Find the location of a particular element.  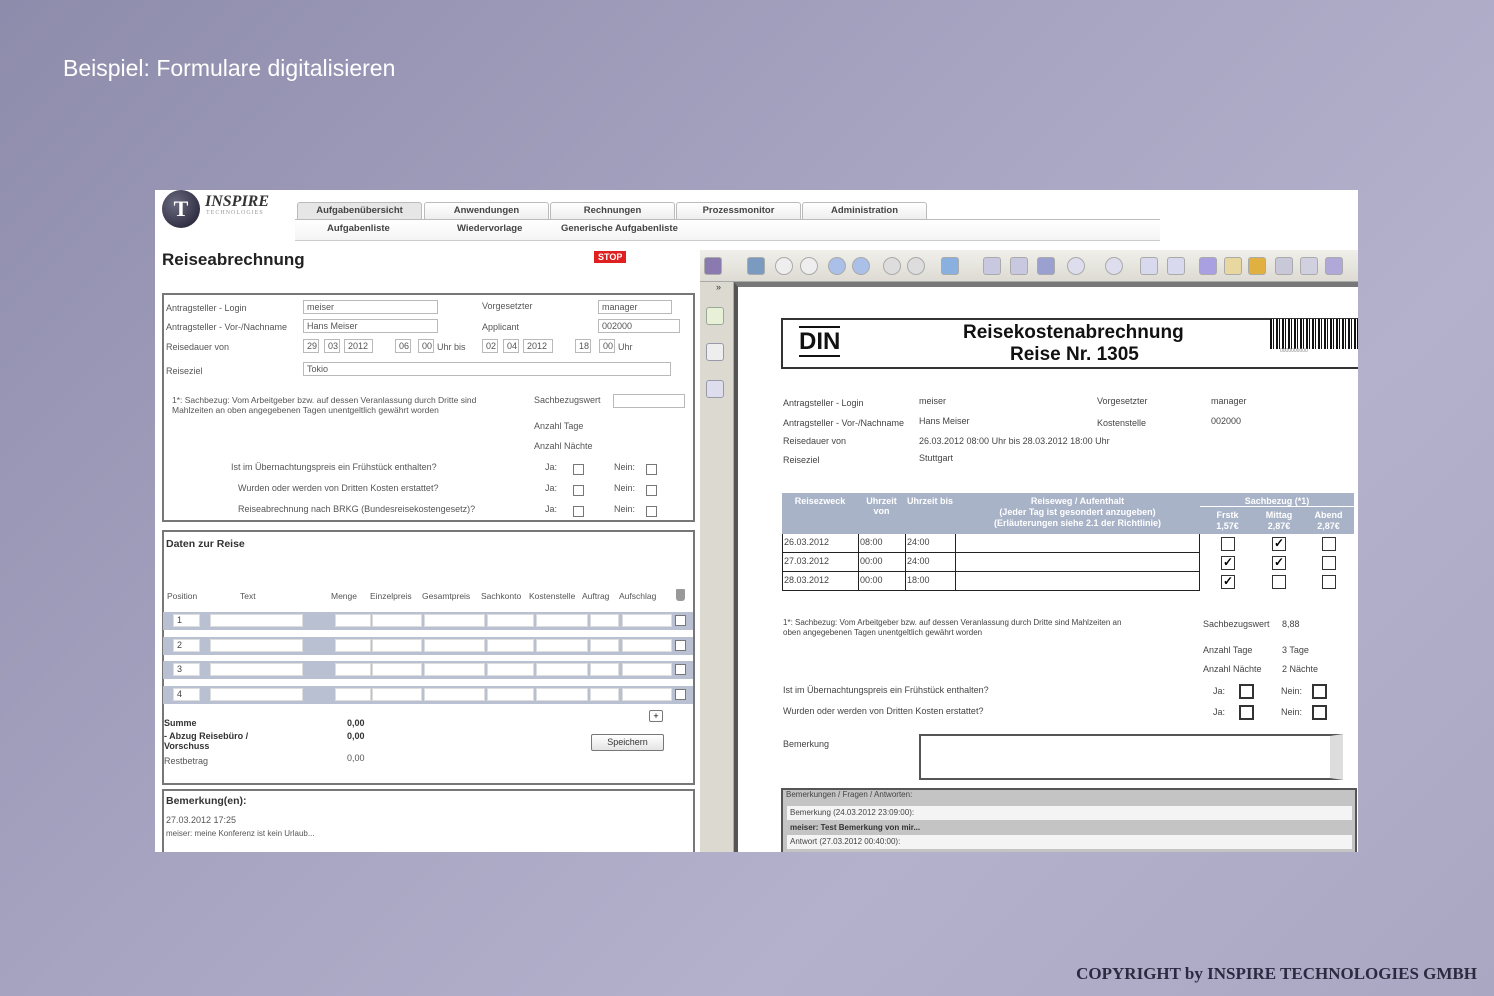

dest-input: Tokio is located at coordinates (487, 369).